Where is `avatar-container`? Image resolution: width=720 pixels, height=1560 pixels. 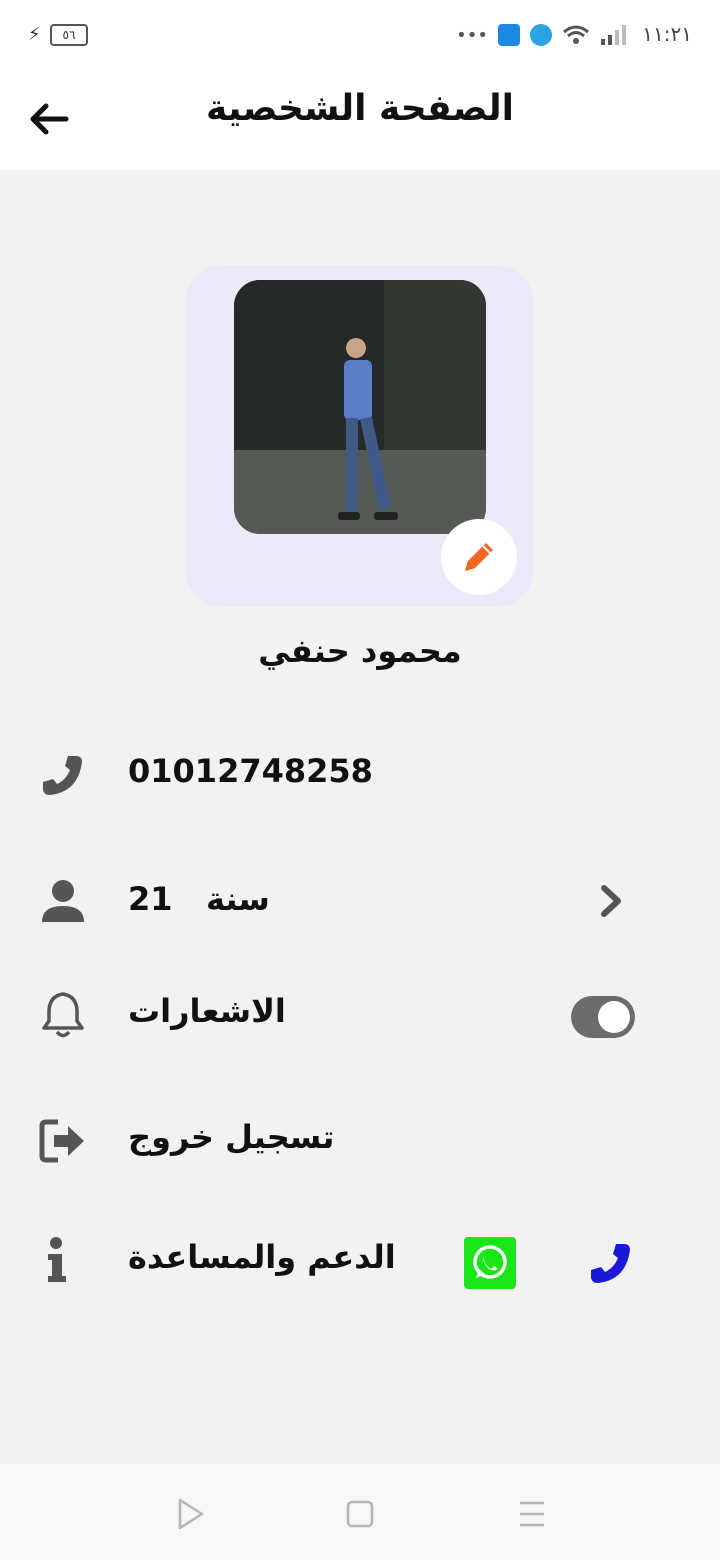
avatar-container is located at coordinates (359, 436).